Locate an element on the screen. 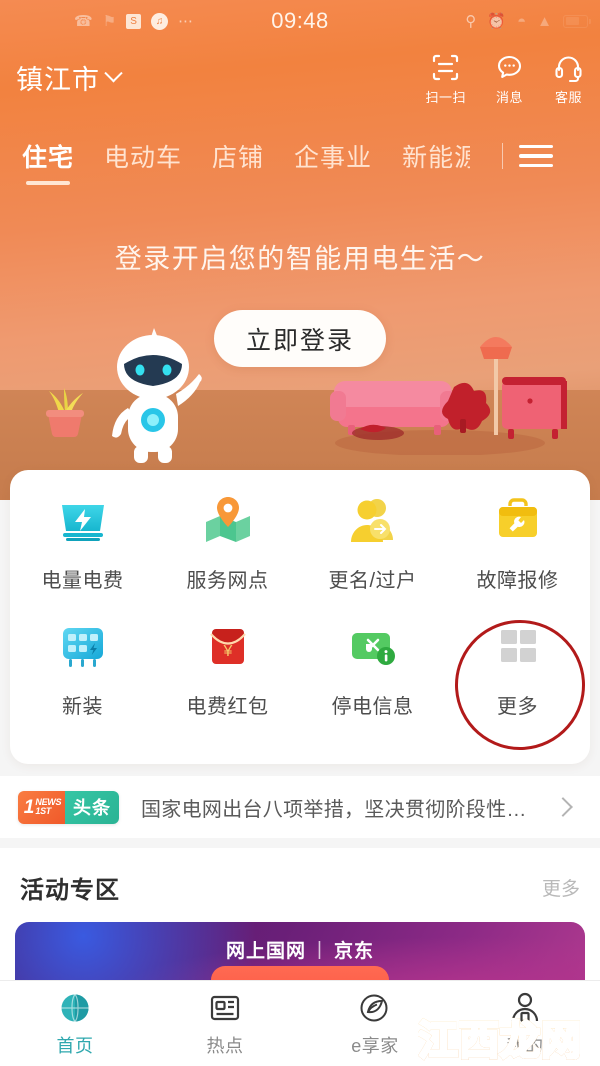  service-label: 更多 is located at coordinates (517, 707).